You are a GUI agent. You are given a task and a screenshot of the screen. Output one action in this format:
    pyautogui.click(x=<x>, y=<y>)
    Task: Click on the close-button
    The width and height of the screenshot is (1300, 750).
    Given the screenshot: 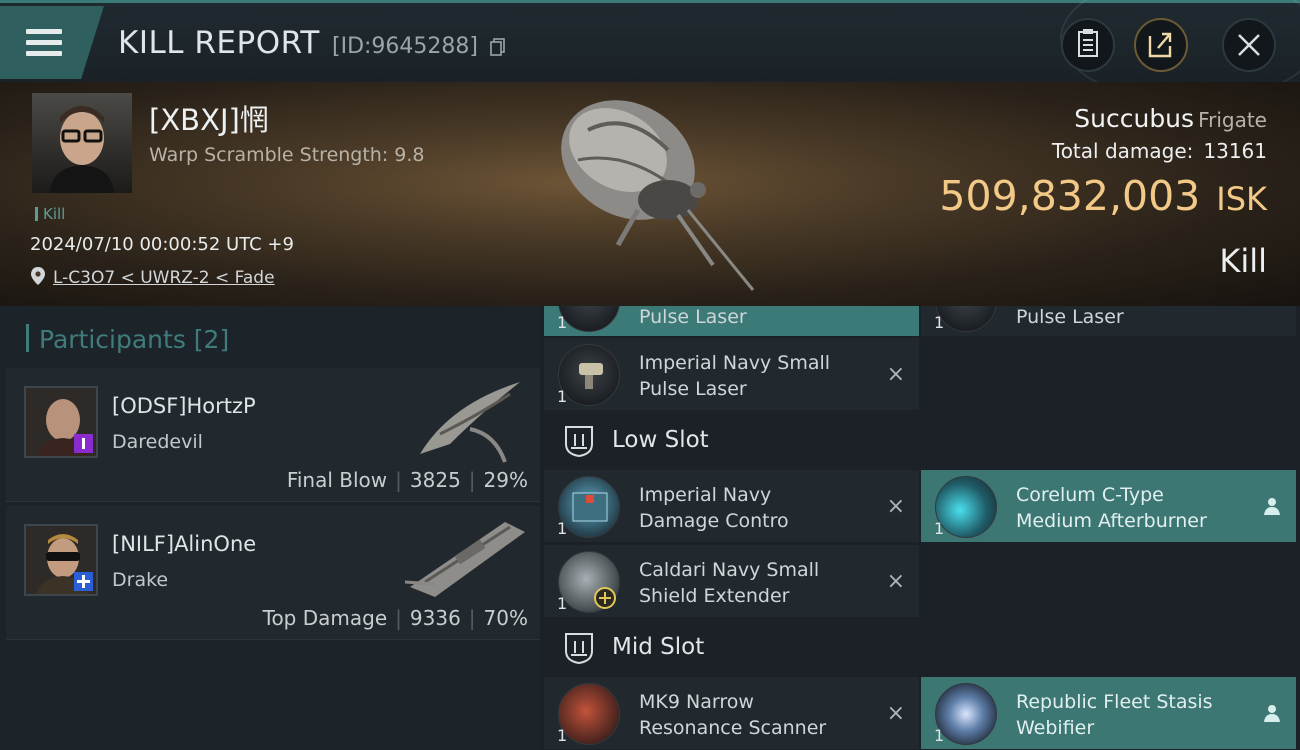 What is the action you would take?
    pyautogui.click(x=1249, y=45)
    